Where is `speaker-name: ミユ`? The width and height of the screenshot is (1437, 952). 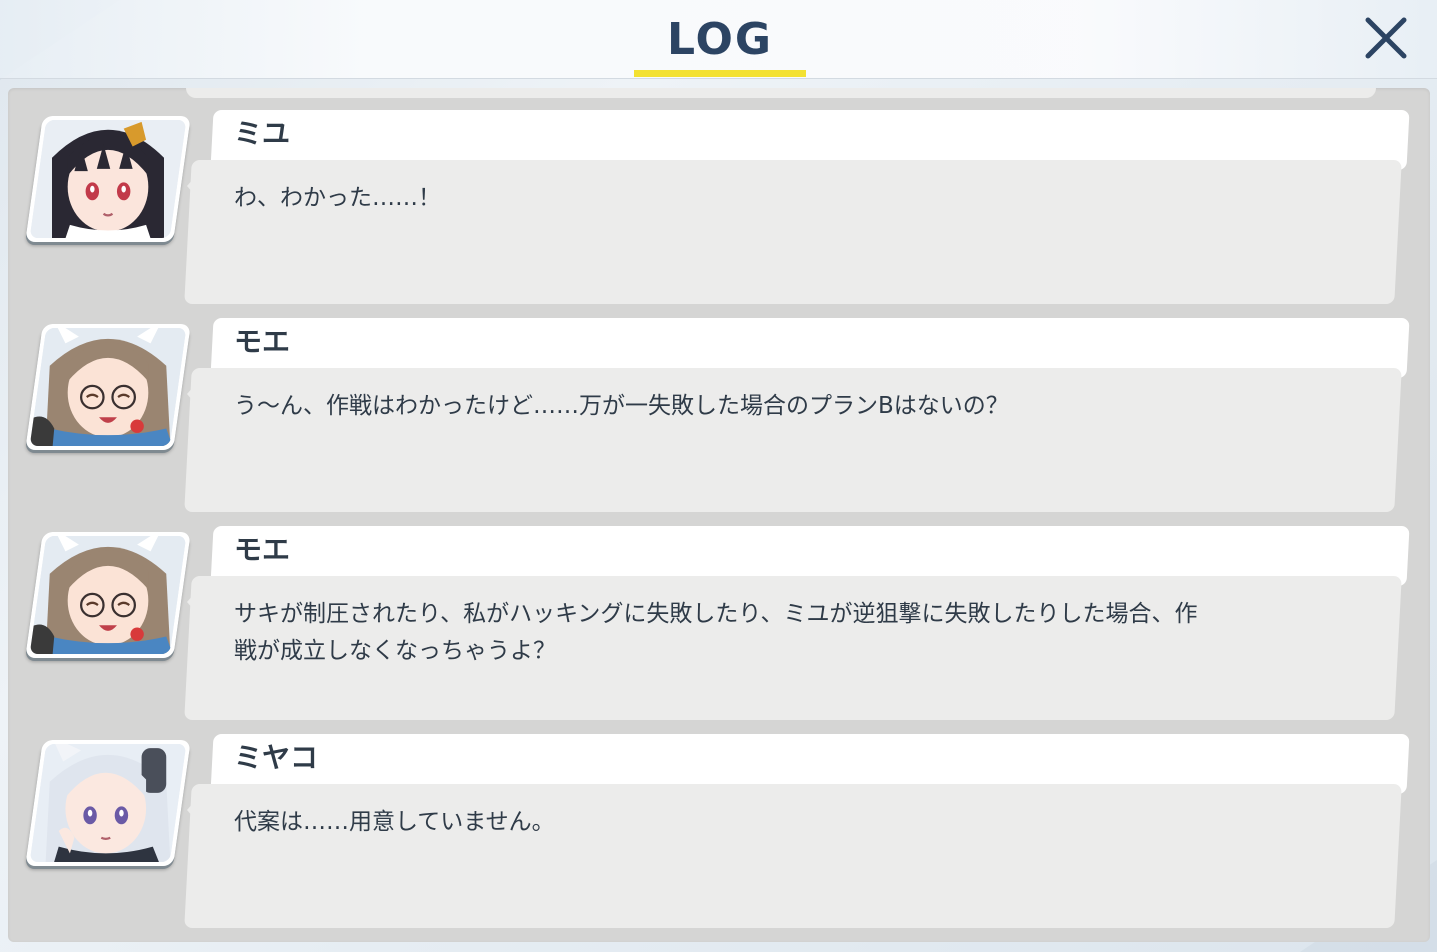 speaker-name: ミユ is located at coordinates (262, 133).